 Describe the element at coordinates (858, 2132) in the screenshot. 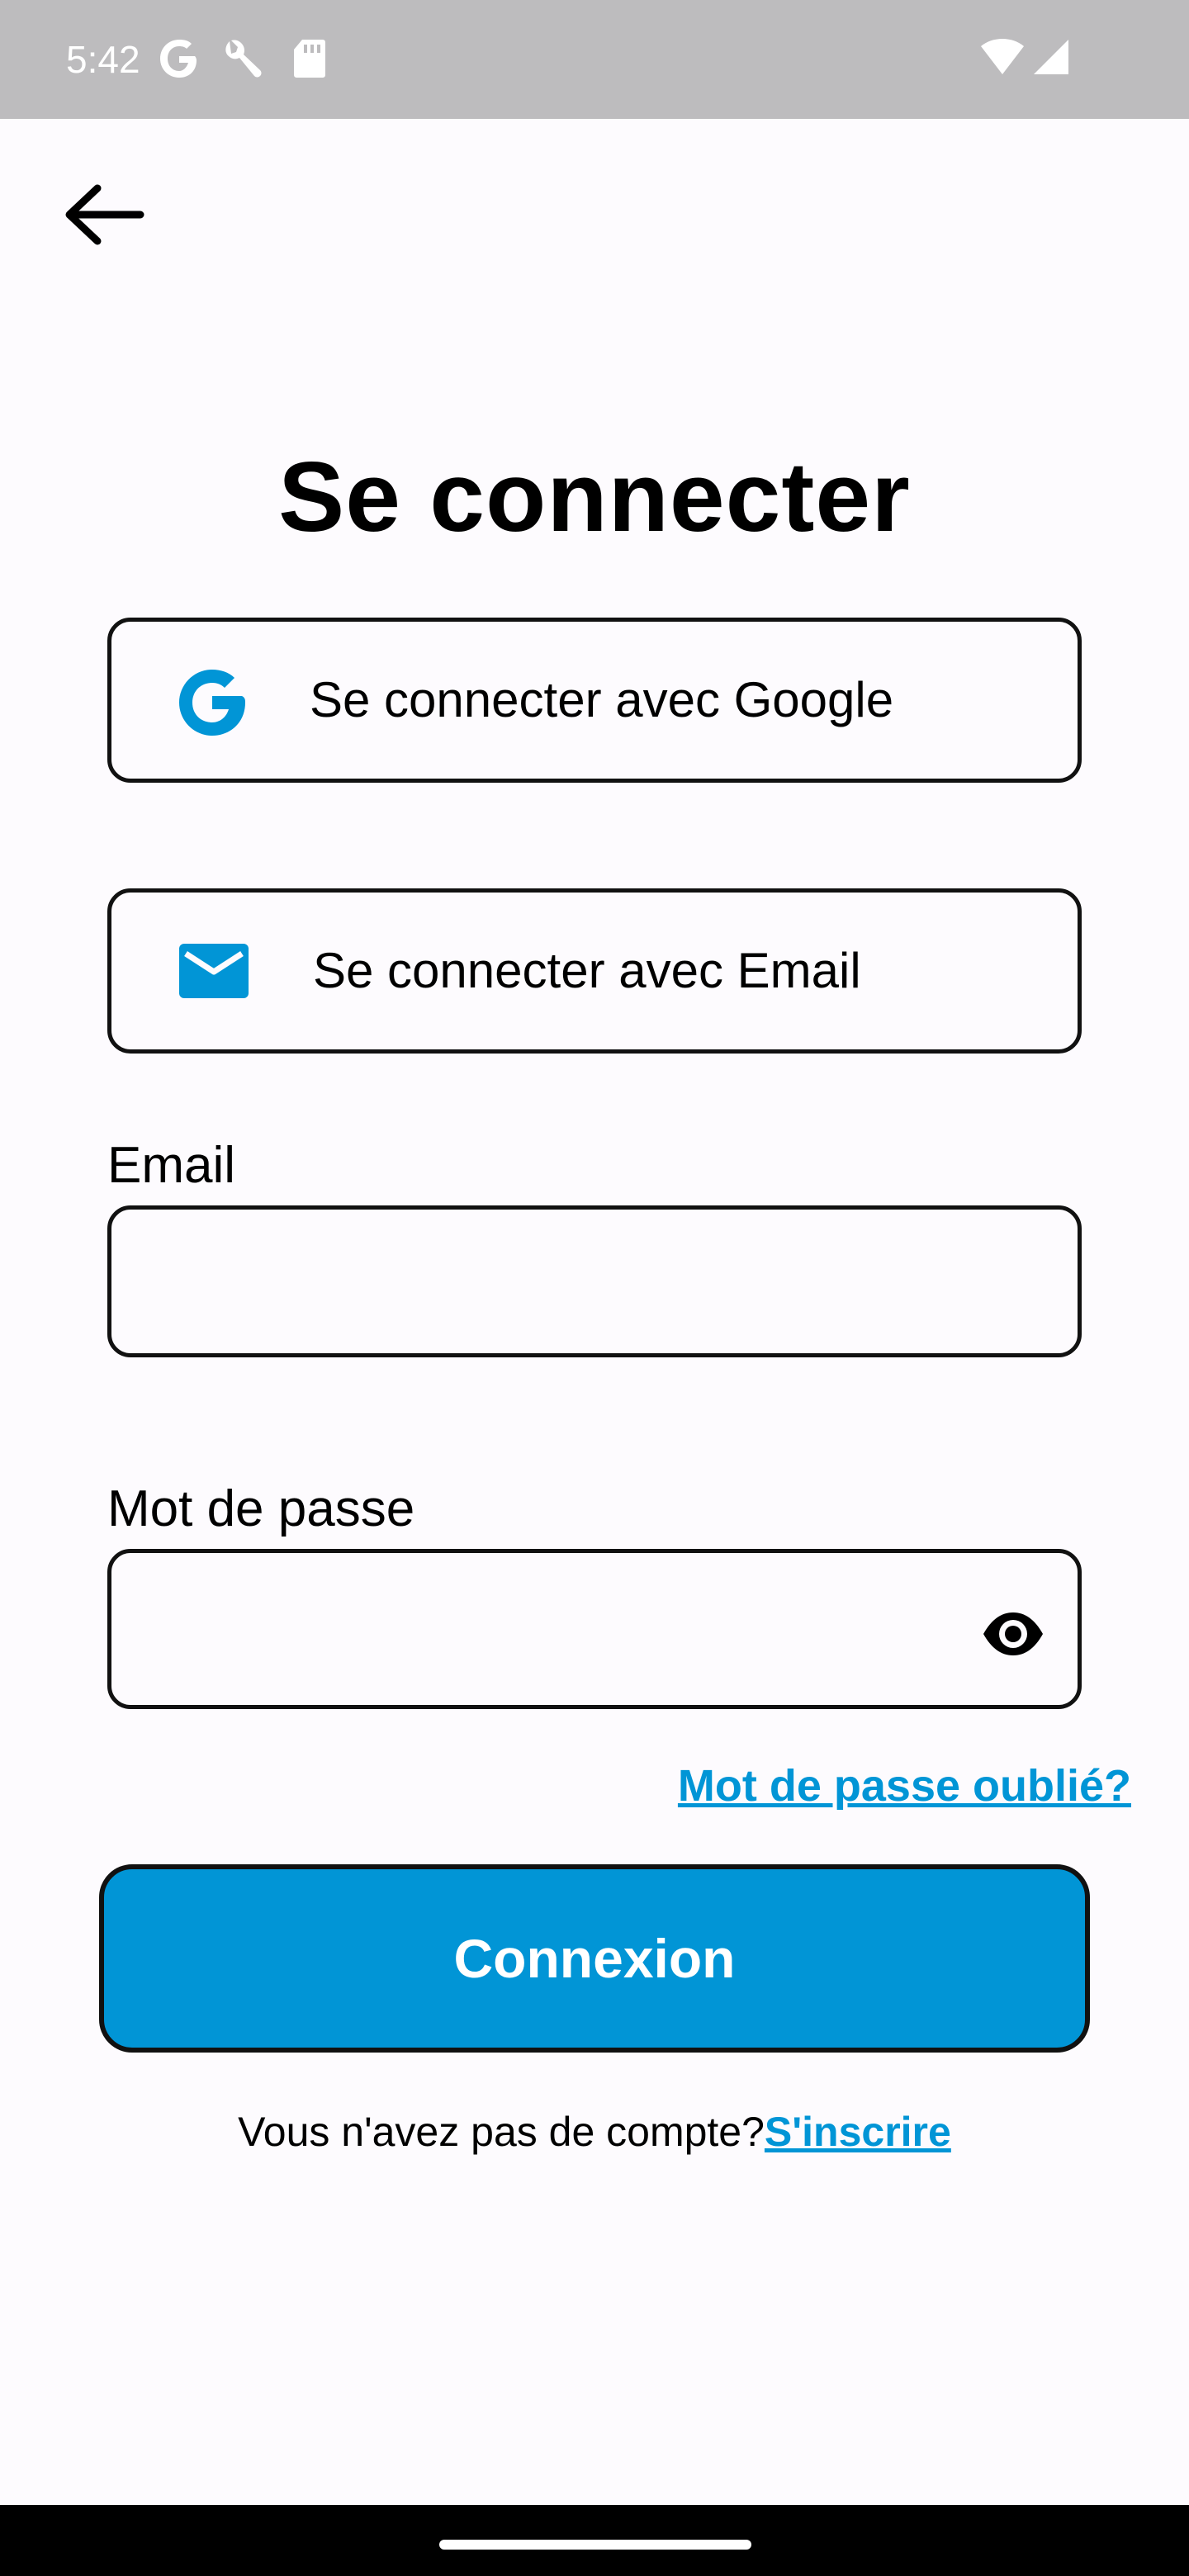

I see `signup-link: S'inscrire` at that location.